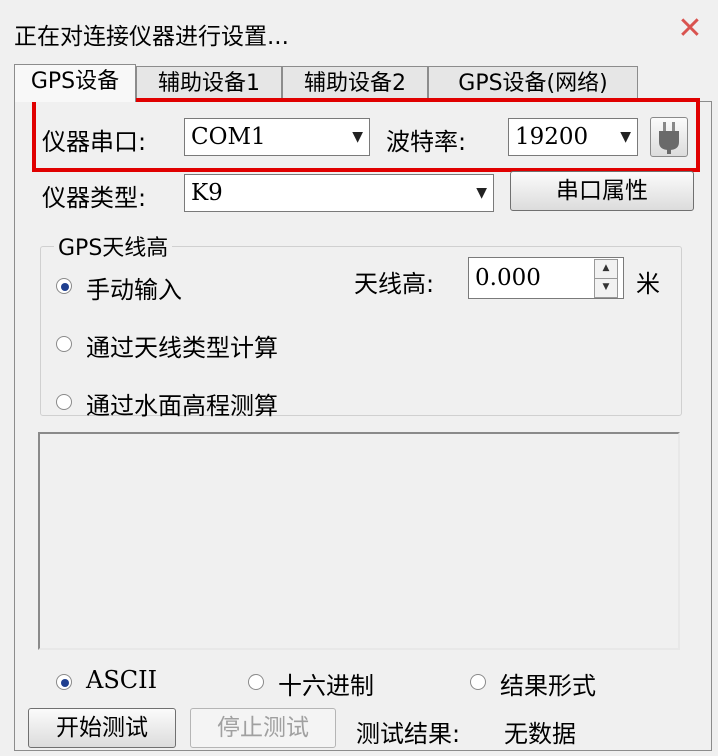  What do you see at coordinates (94, 198) in the screenshot?
I see `device-type-label: 仪器类型:` at bounding box center [94, 198].